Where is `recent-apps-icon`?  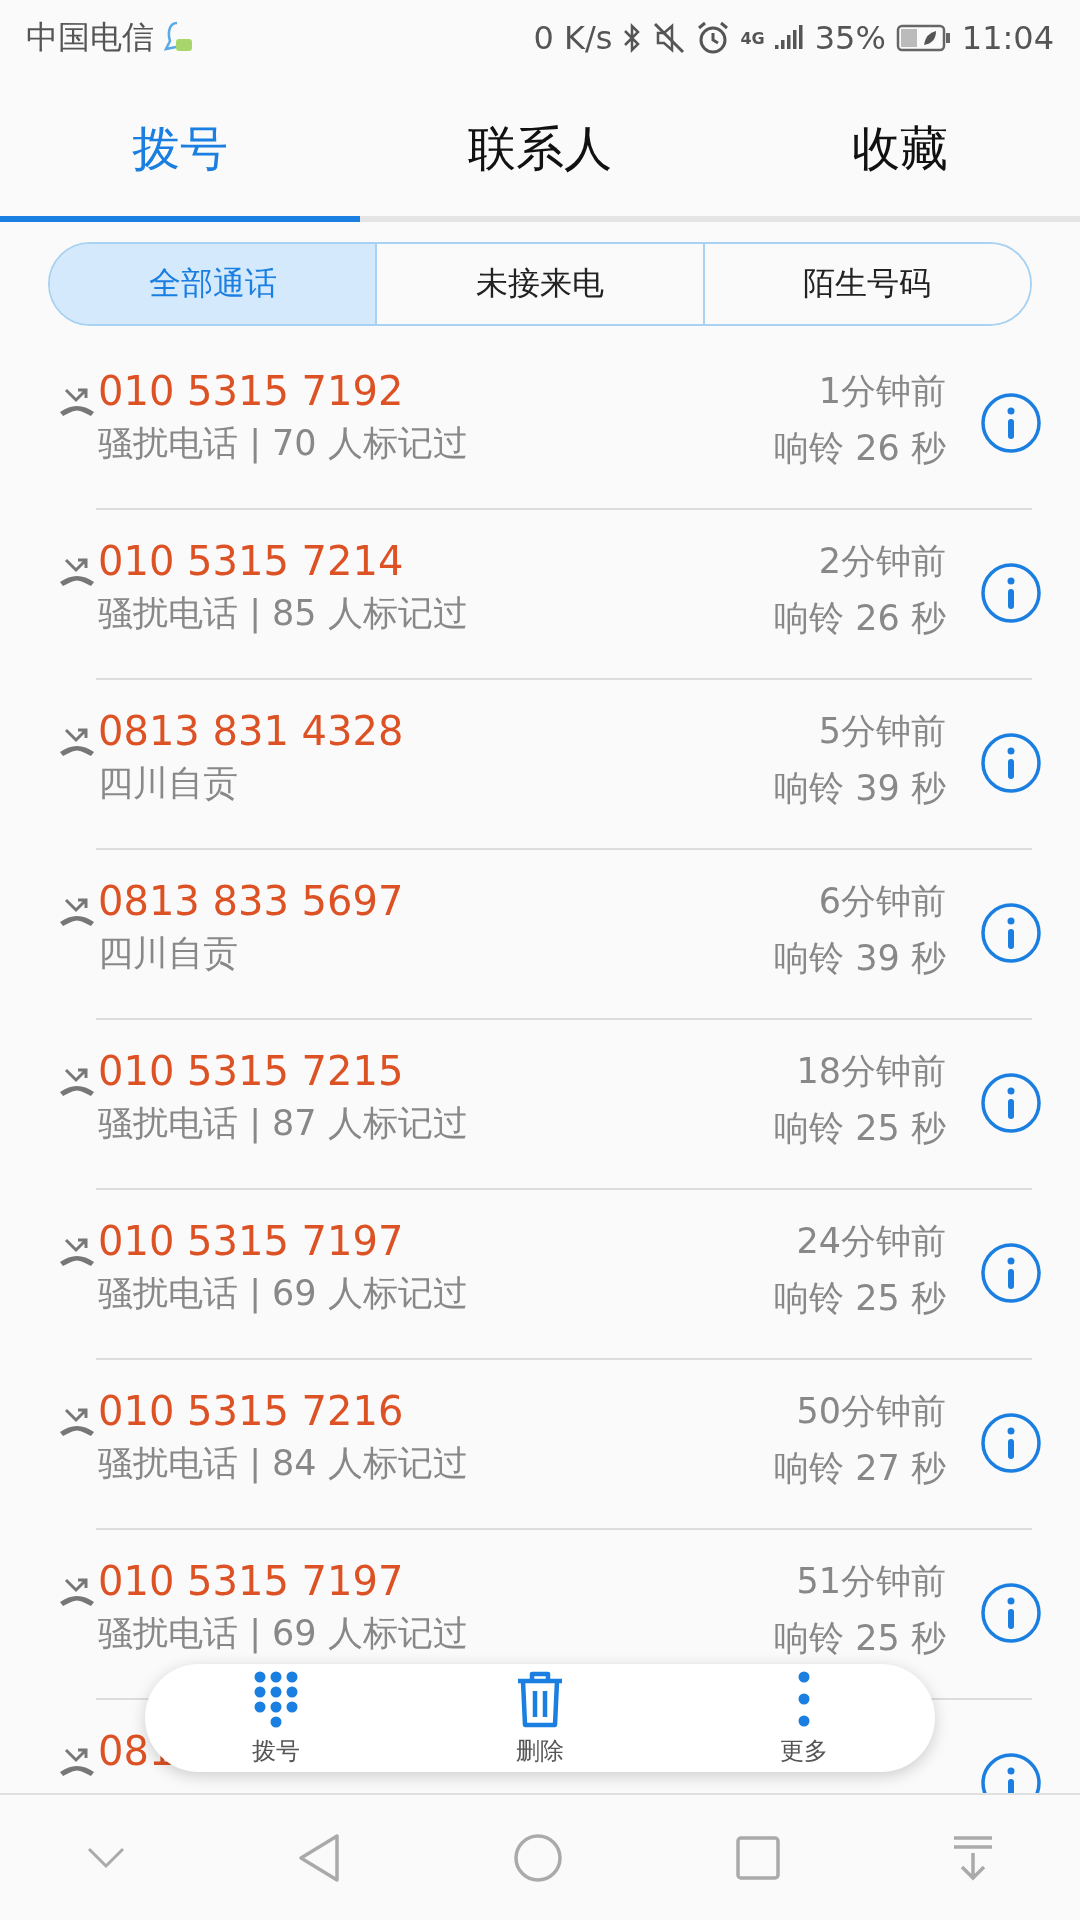 recent-apps-icon is located at coordinates (757, 1857).